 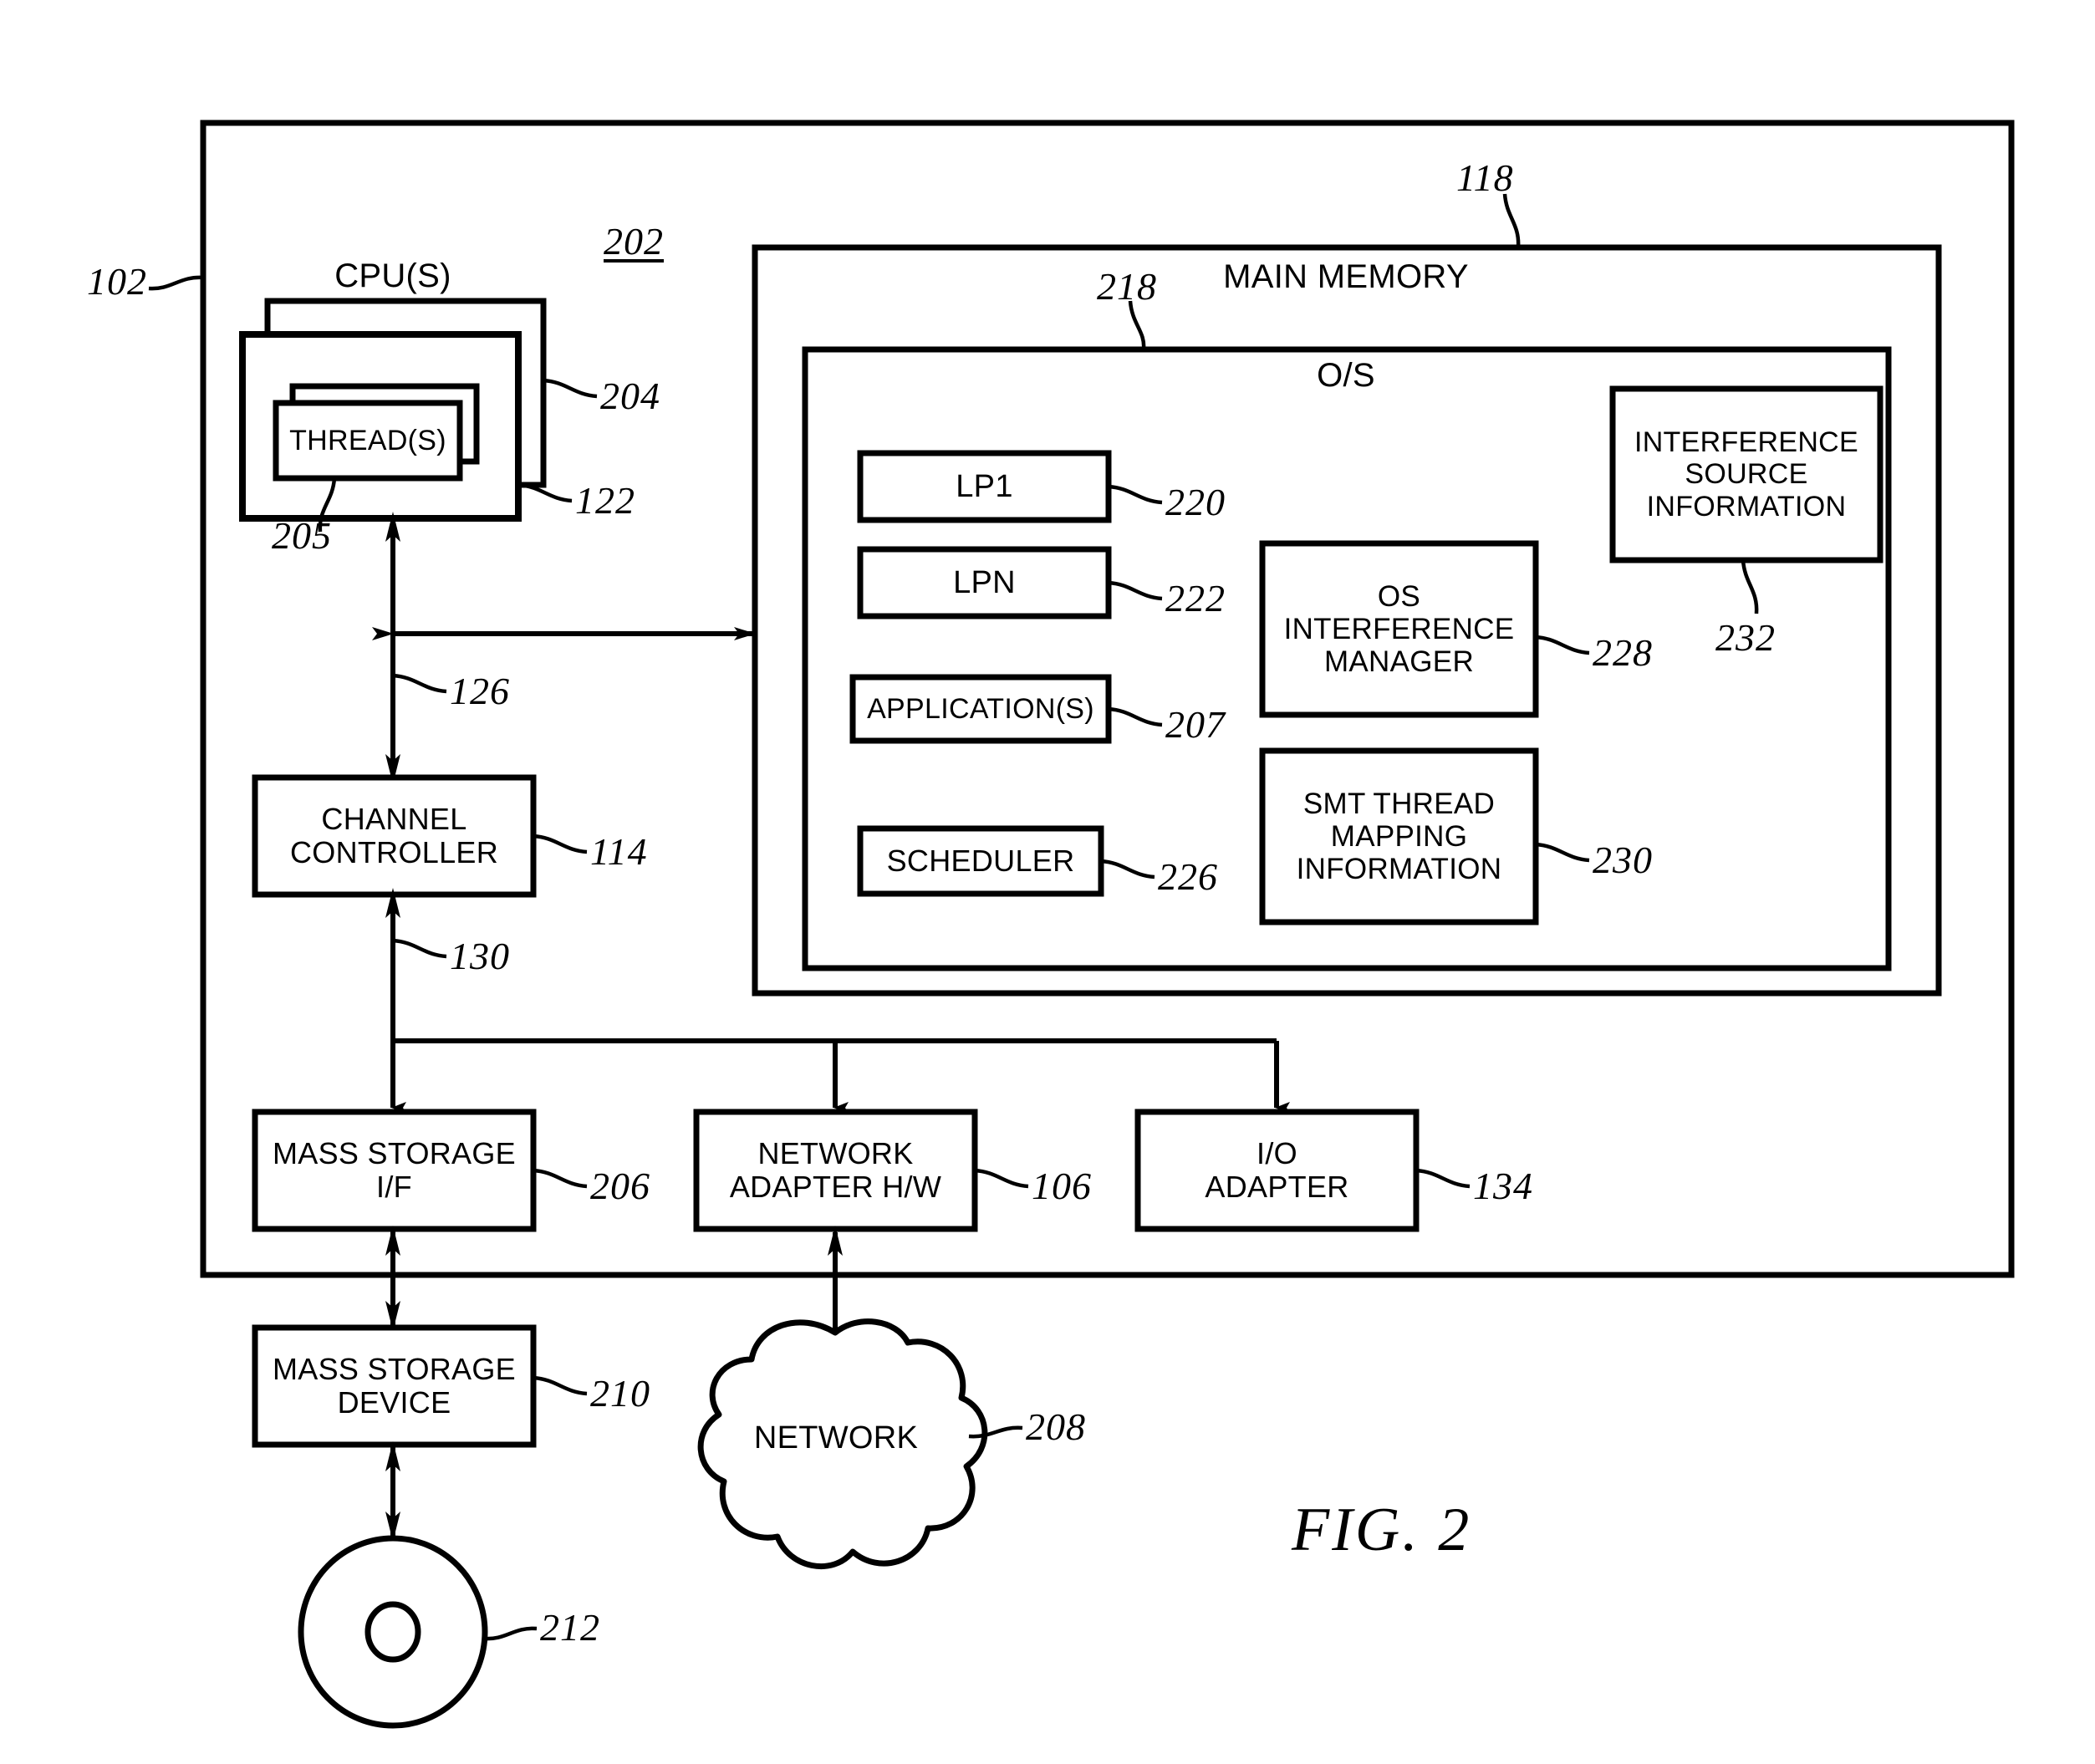 I want to click on lpn-box, so click(x=984, y=582).